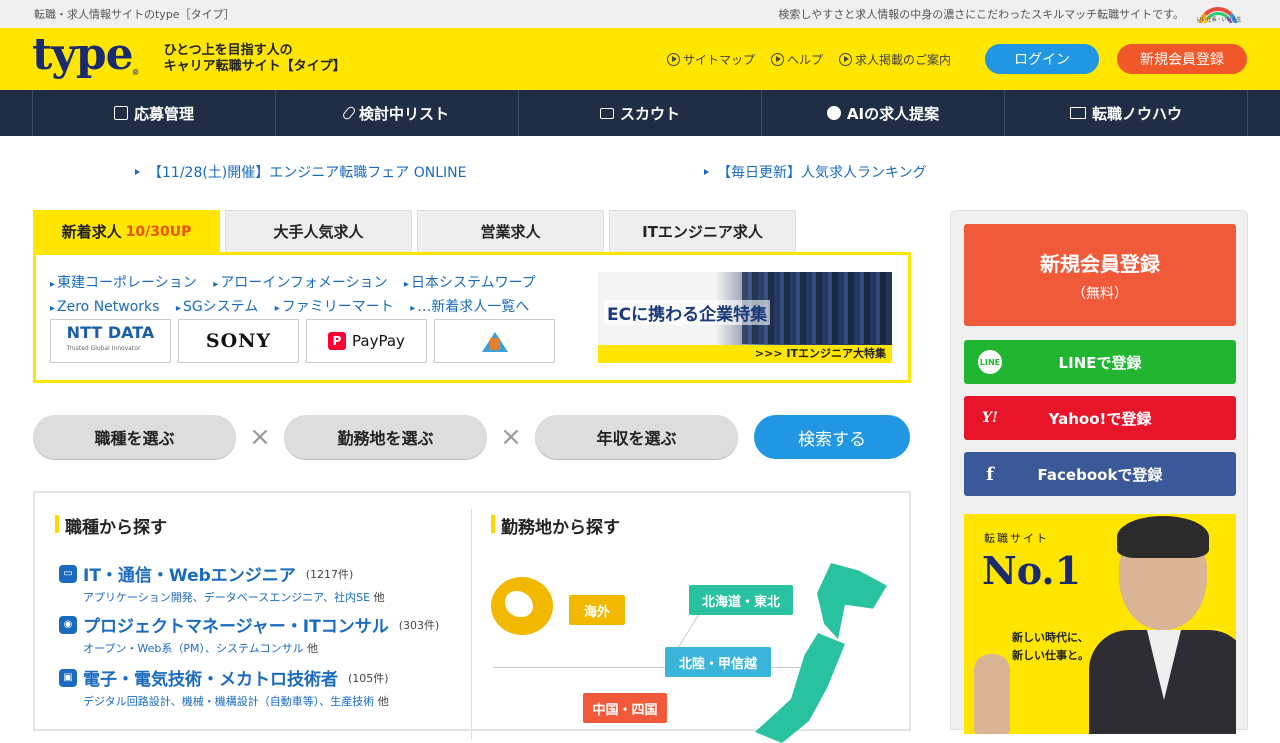  I want to click on tab-new-jobs: 新着求人 10/30UP, so click(126, 231).